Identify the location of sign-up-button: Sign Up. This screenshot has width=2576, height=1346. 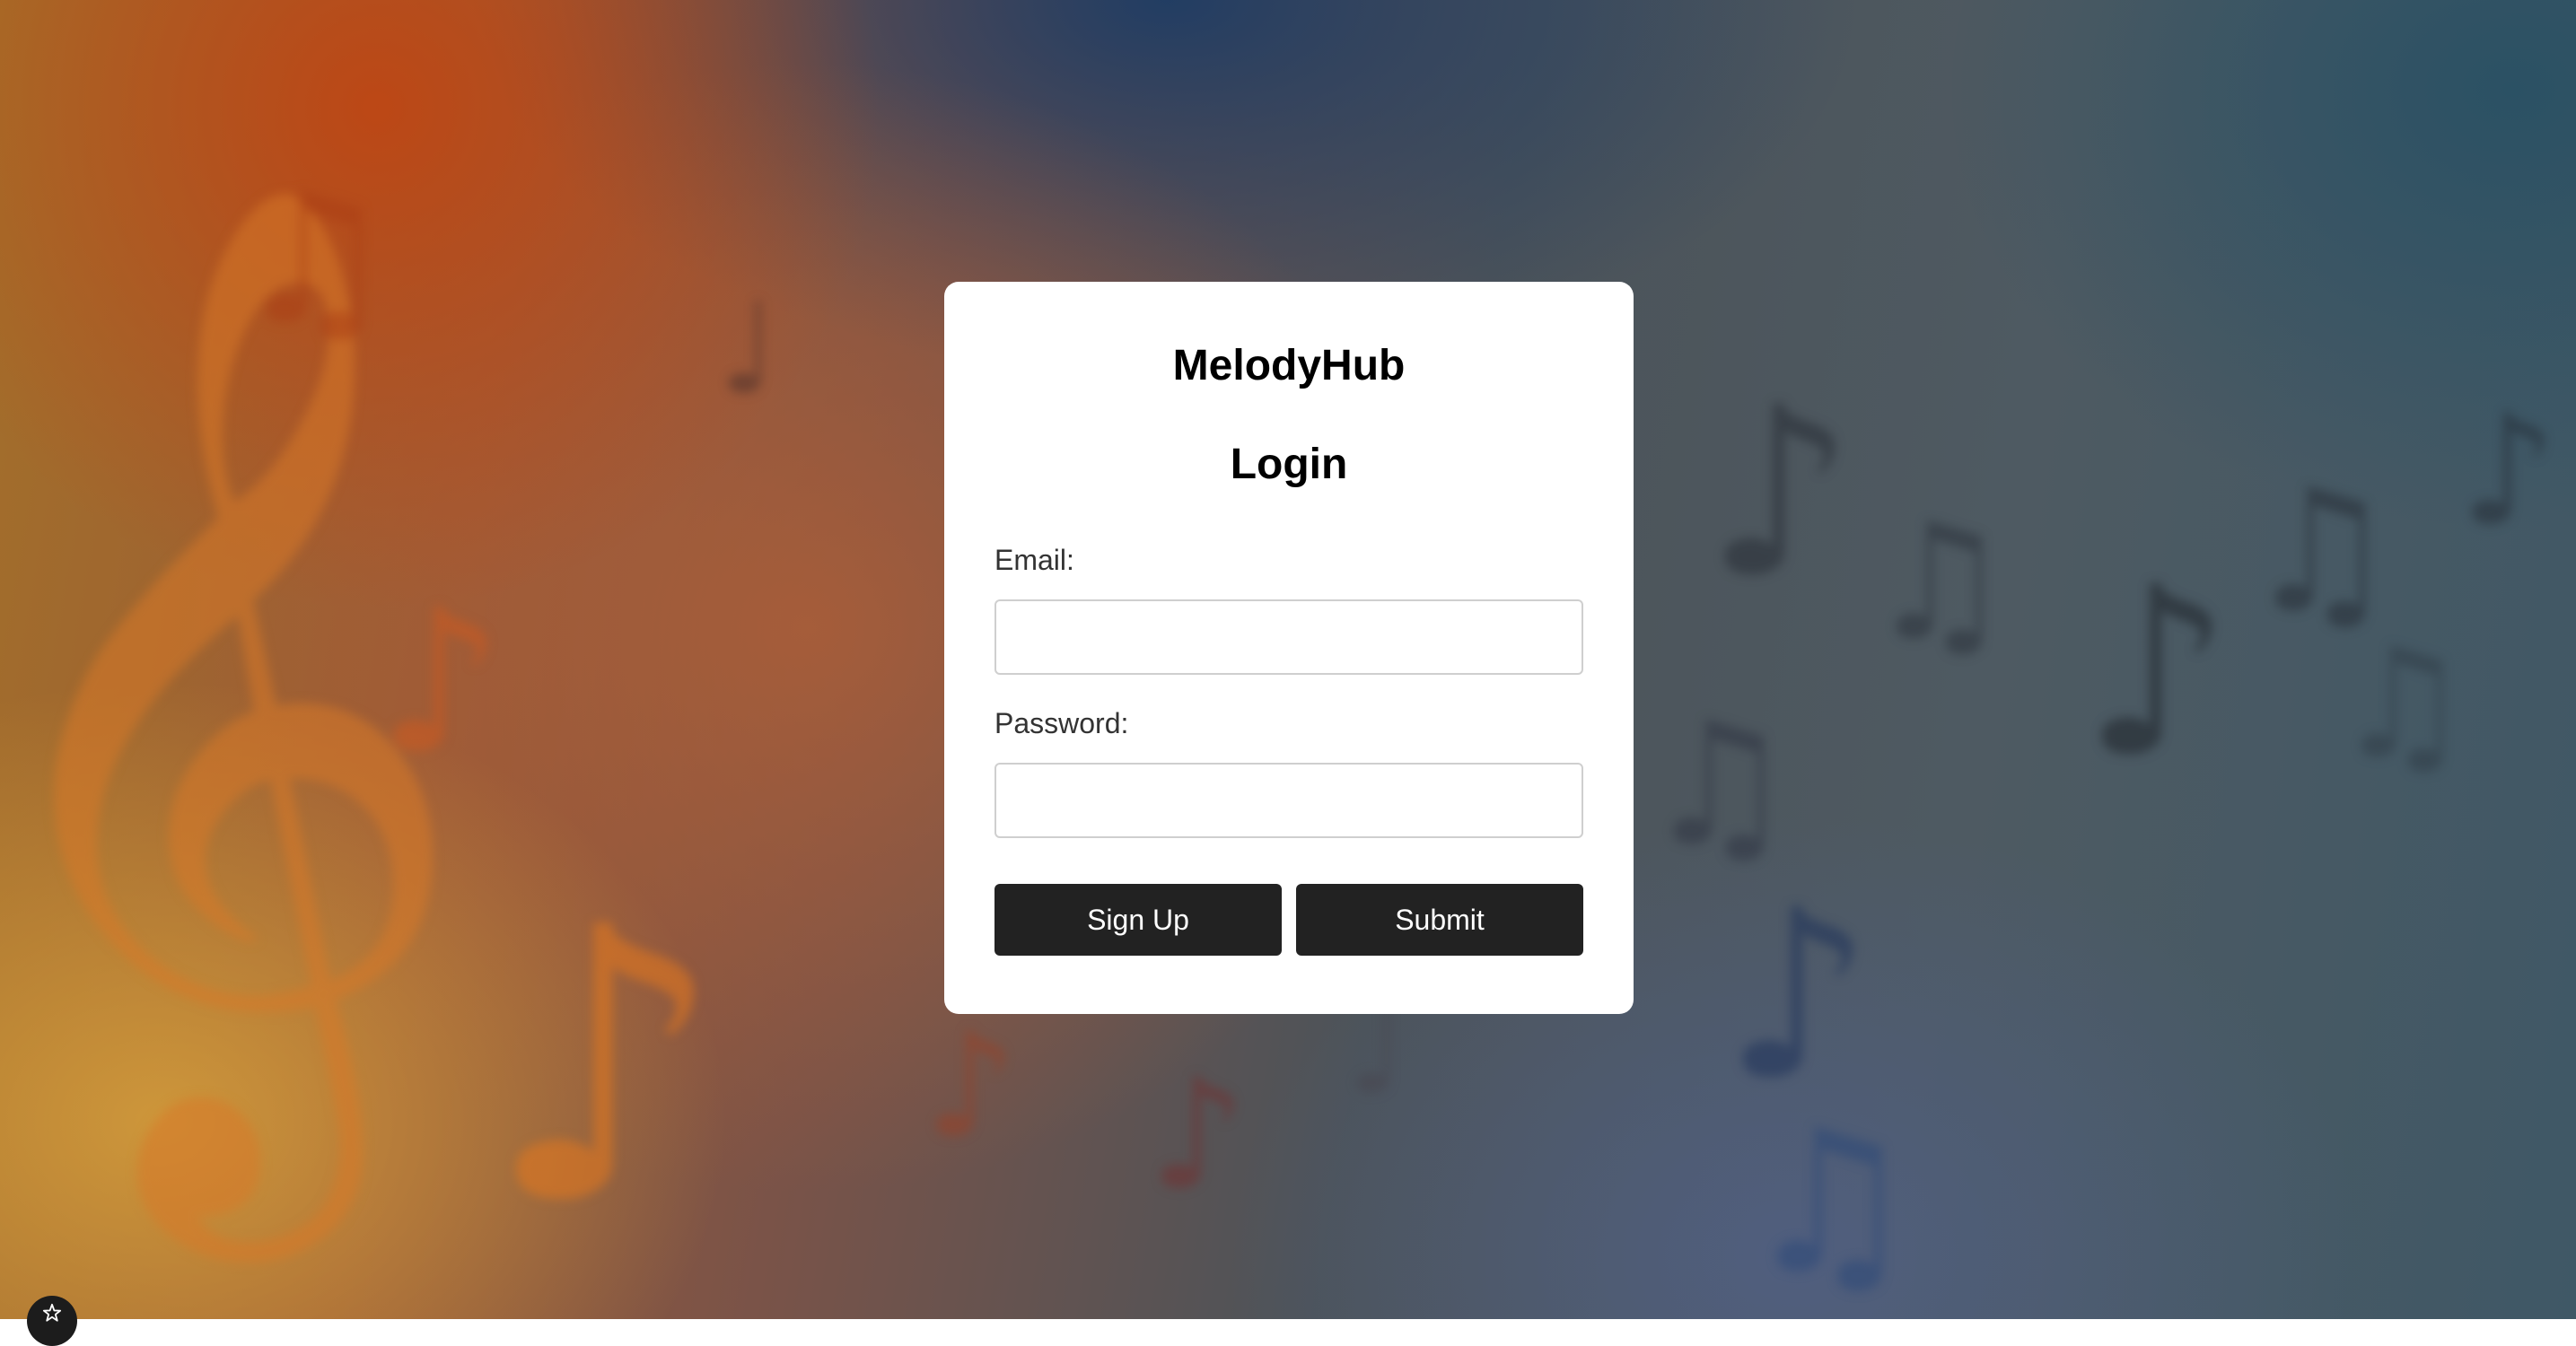
(1138, 920).